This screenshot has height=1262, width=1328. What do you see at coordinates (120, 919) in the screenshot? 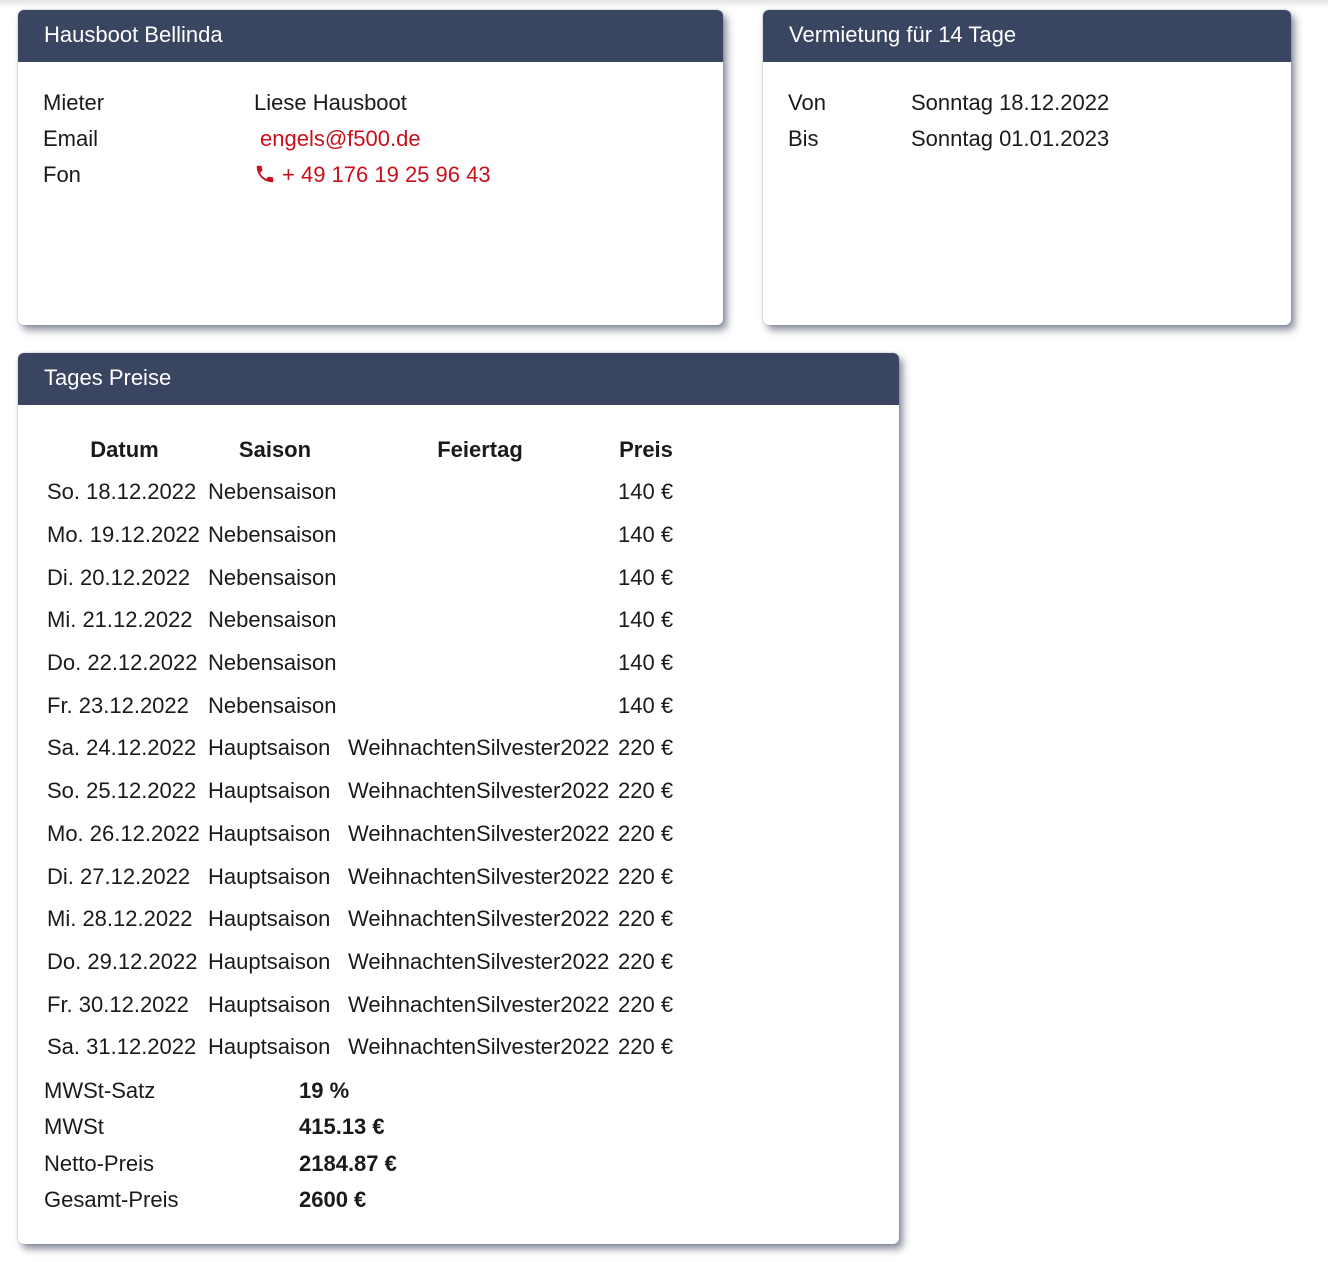
I see `cell-date: Mi. 28.12.2022` at bounding box center [120, 919].